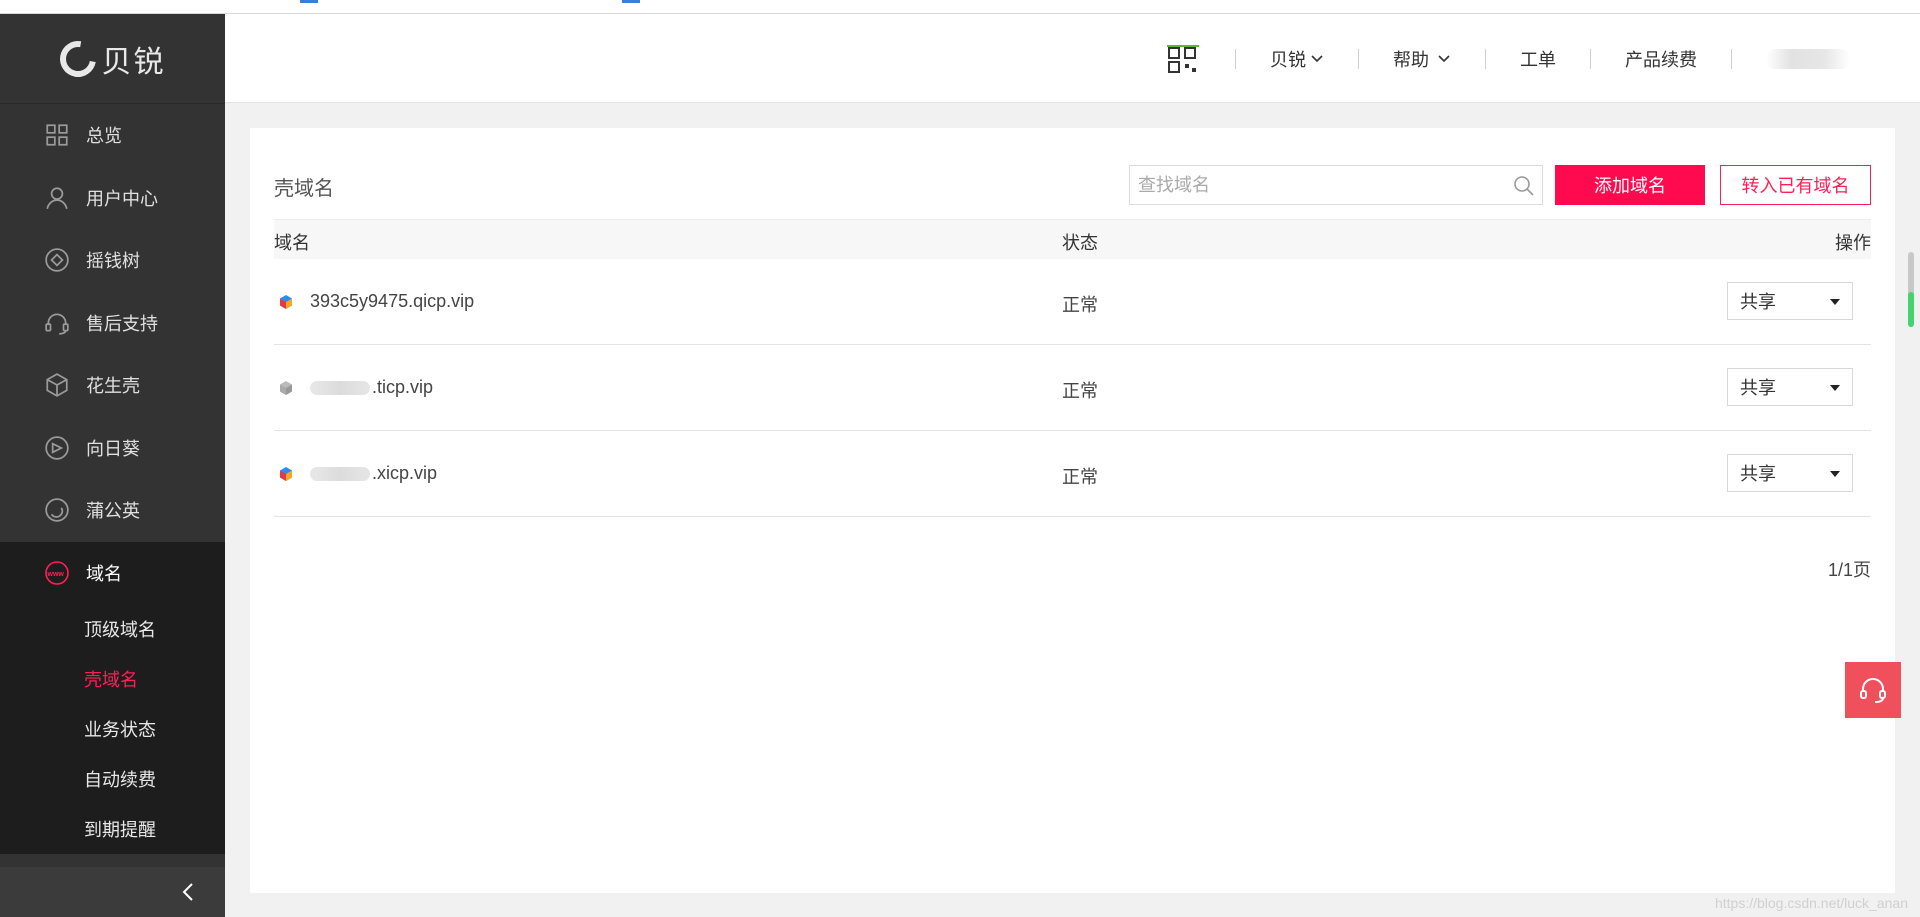 The height and width of the screenshot is (917, 1920). What do you see at coordinates (1849, 570) in the screenshot?
I see `pagination-info: 1/1页` at bounding box center [1849, 570].